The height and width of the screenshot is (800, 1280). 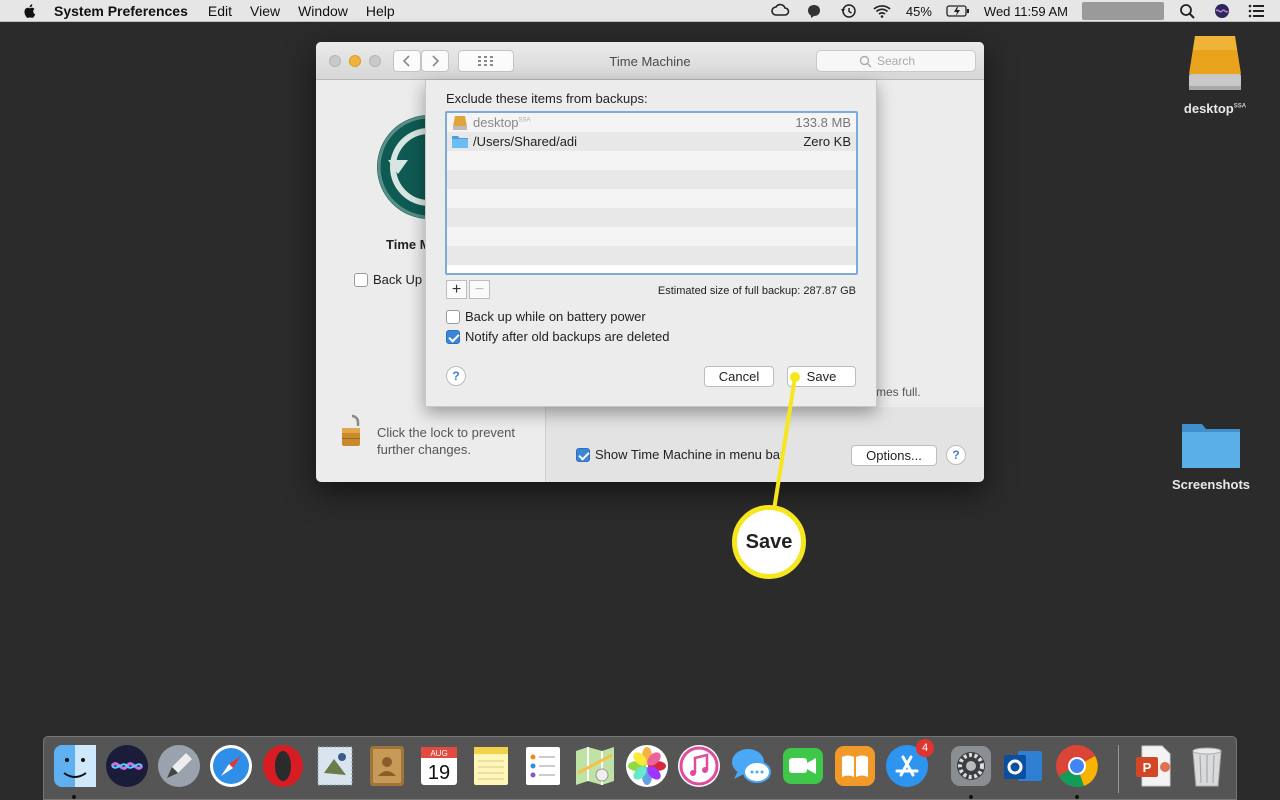 I want to click on safari-icon, so click(x=231, y=766).